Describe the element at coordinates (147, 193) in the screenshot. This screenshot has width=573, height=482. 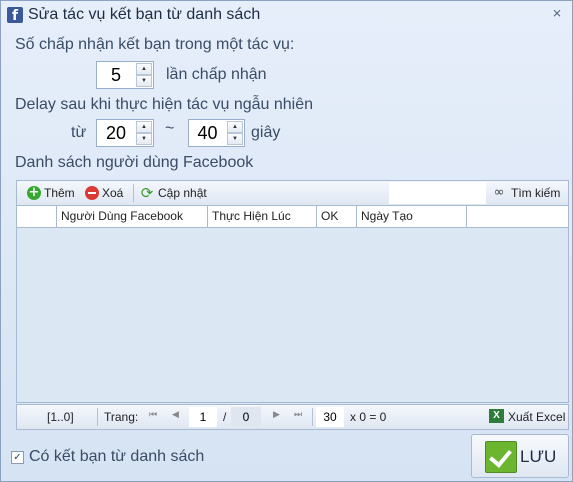
I see `refresh-icon: ⟳` at that location.